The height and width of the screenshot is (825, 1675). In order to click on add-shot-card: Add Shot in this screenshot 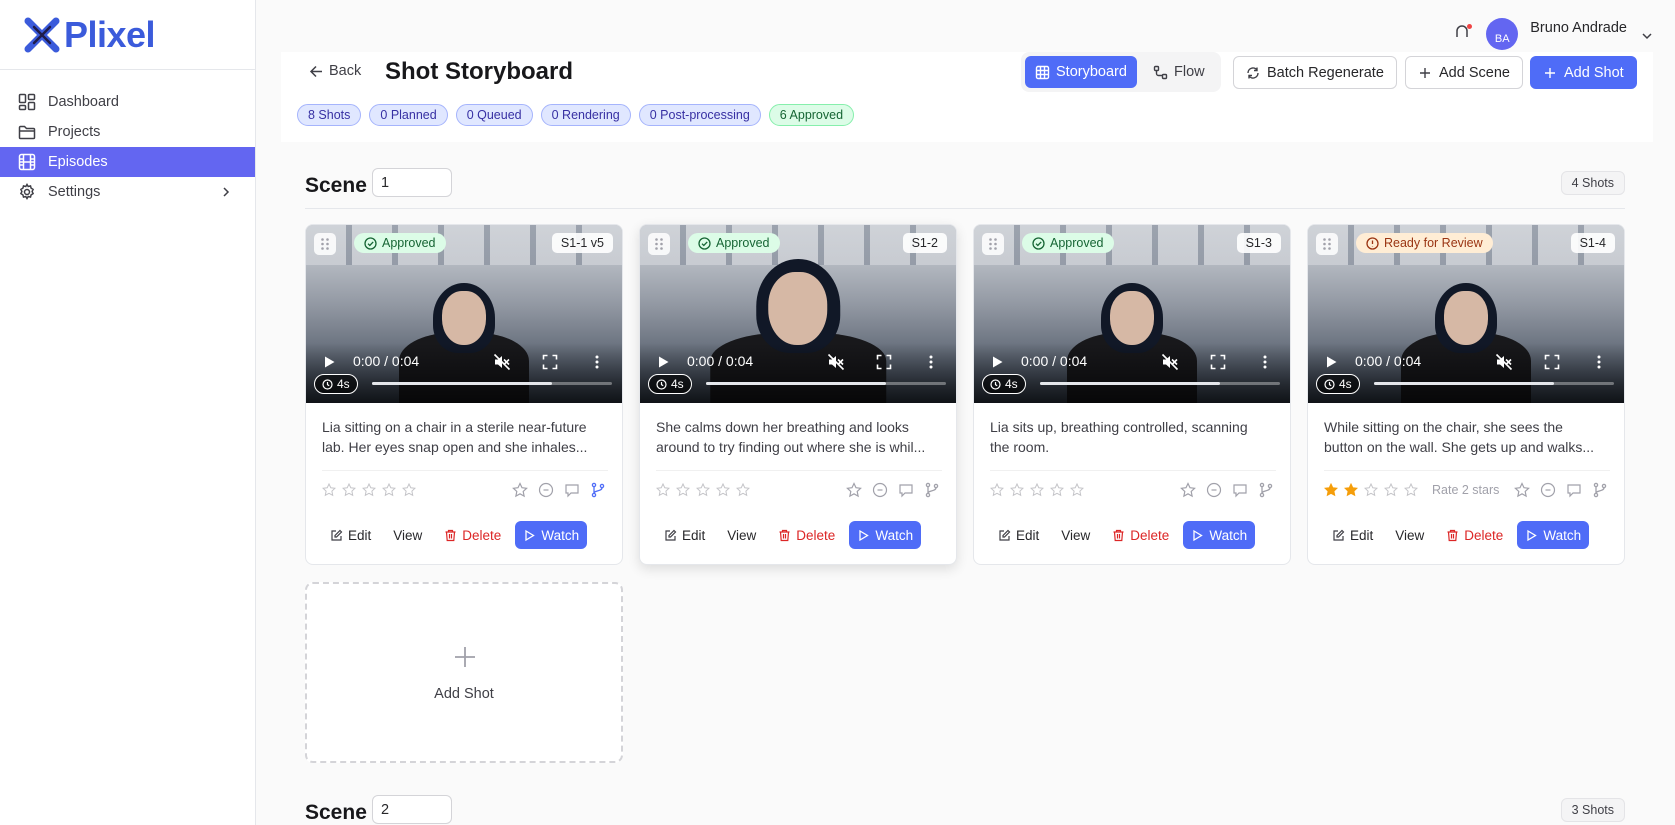, I will do `click(464, 672)`.